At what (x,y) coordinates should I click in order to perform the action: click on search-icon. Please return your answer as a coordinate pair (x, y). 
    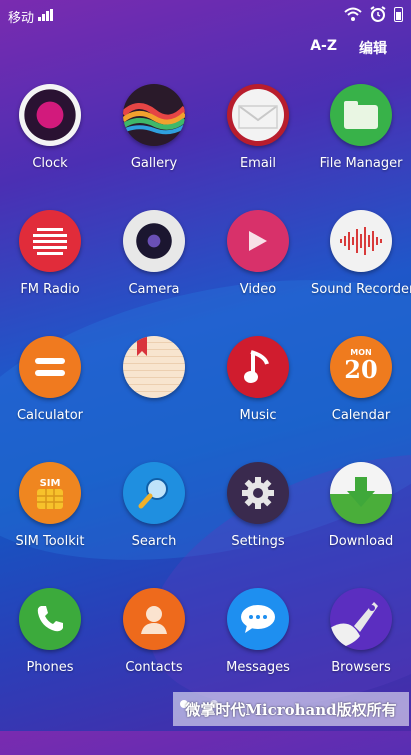
    Looking at the image, I should click on (154, 493).